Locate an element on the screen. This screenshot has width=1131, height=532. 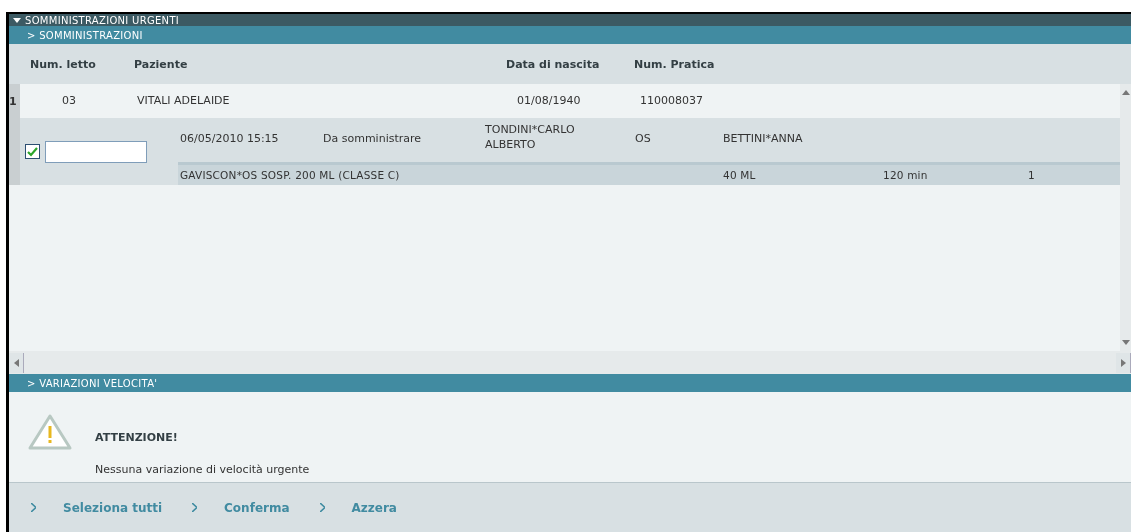
vertical-scrollbar is located at coordinates (1125, 217).